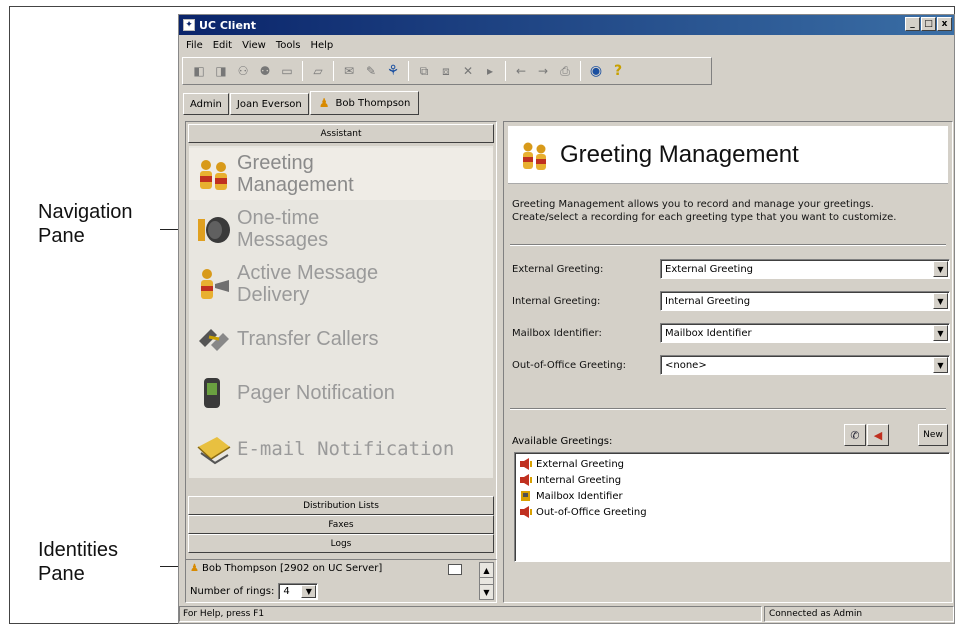  I want to click on toolbar-back-icon: ←, so click(521, 71).